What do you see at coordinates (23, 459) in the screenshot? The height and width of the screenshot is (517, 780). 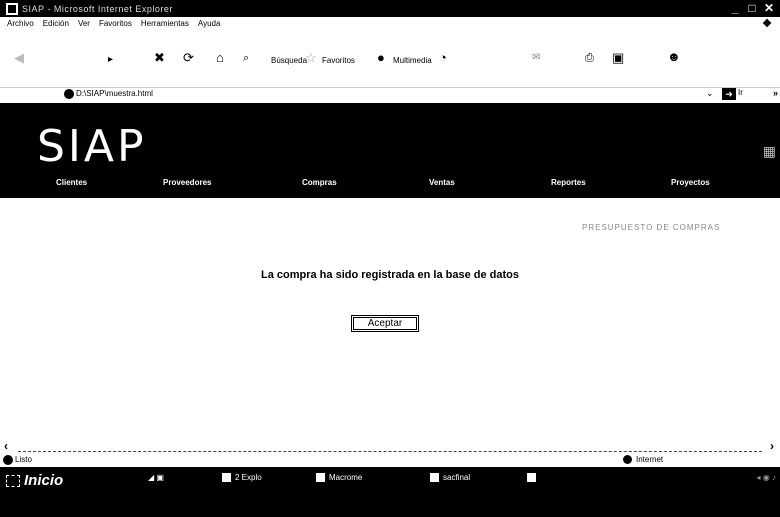 I see `status-text: Listo` at bounding box center [23, 459].